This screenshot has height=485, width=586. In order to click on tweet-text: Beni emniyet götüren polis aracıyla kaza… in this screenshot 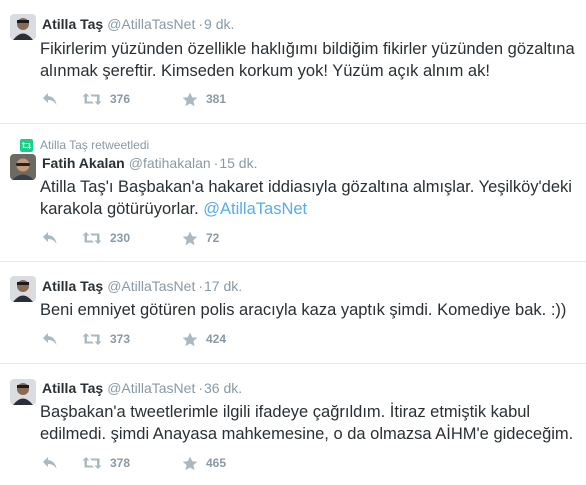, I will do `click(303, 310)`.